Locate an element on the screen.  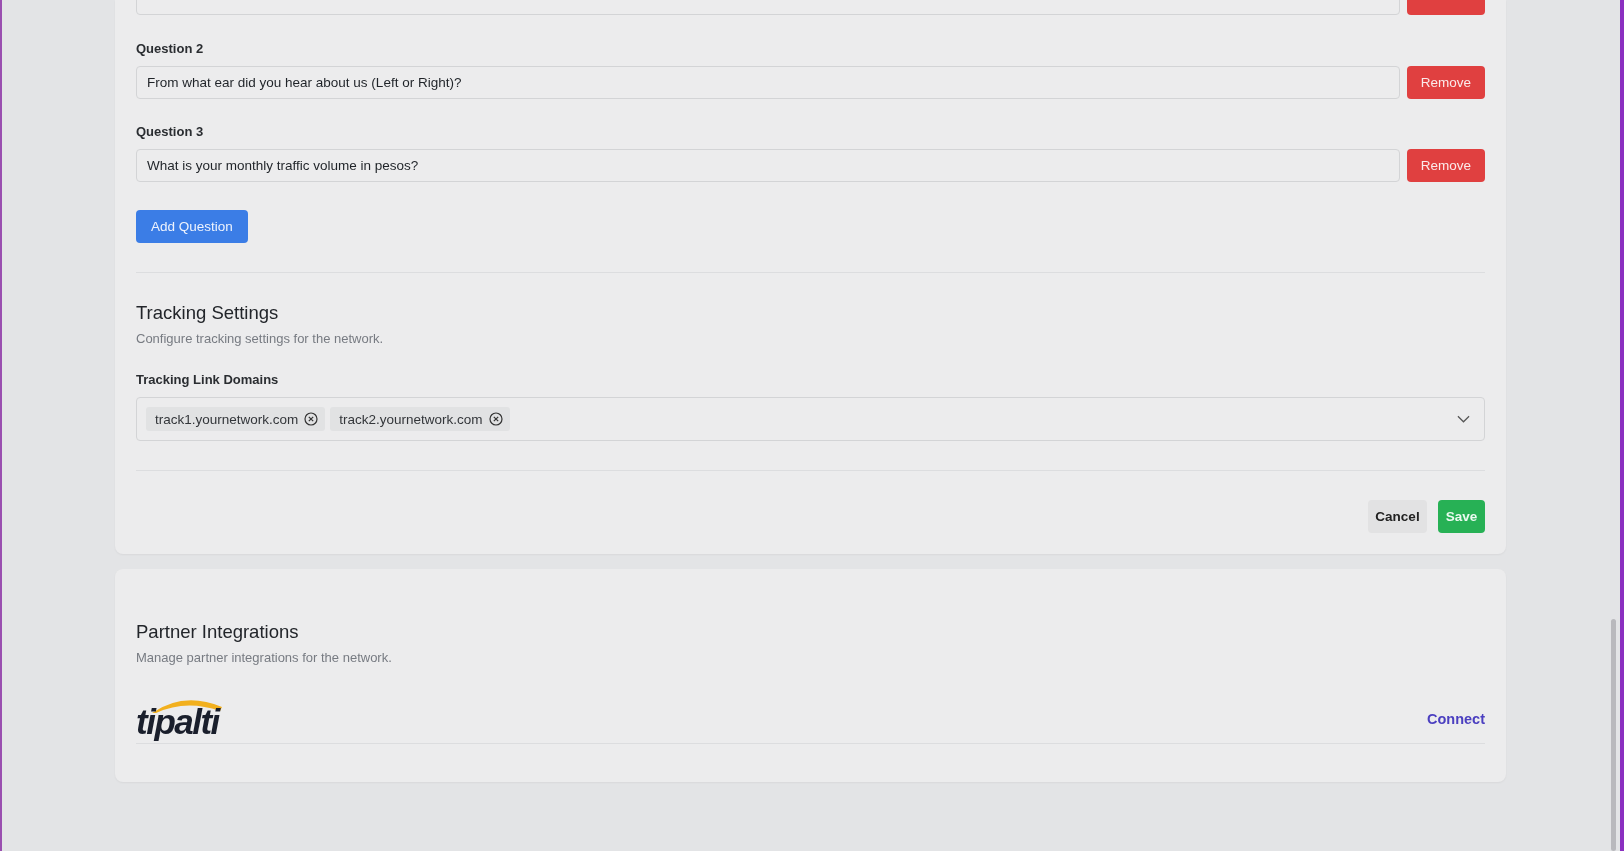
section-heading: Partner Integrations is located at coordinates (218, 632).